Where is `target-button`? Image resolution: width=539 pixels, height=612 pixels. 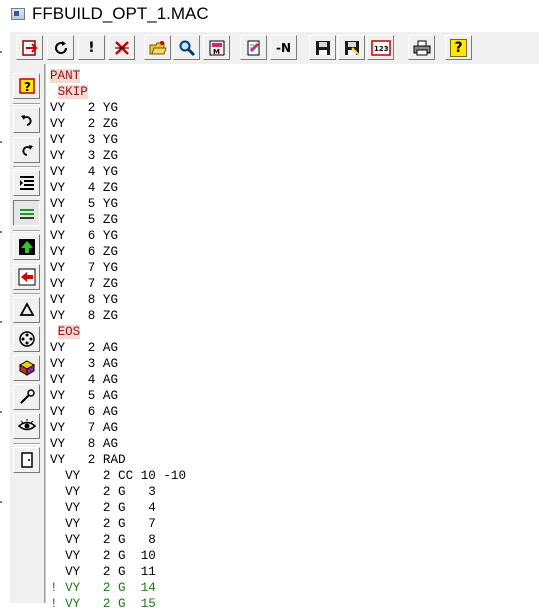
target-button is located at coordinates (26, 339).